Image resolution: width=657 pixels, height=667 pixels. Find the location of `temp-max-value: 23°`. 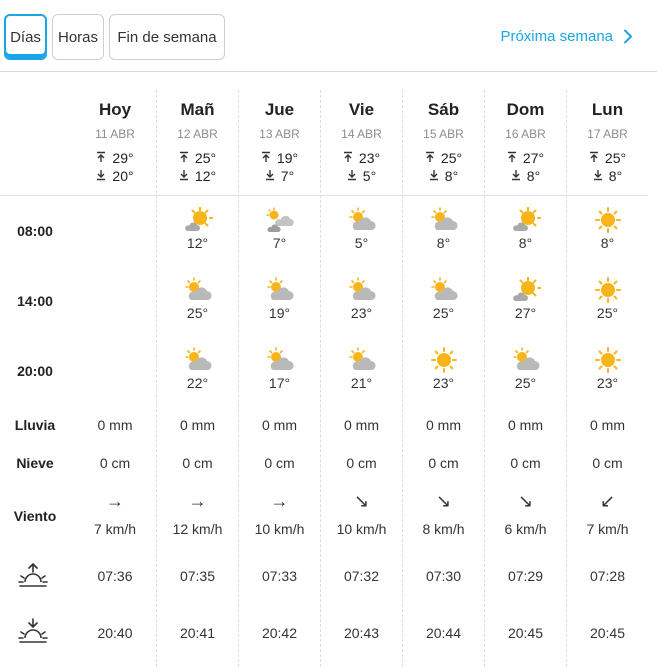

temp-max-value: 23° is located at coordinates (369, 158).